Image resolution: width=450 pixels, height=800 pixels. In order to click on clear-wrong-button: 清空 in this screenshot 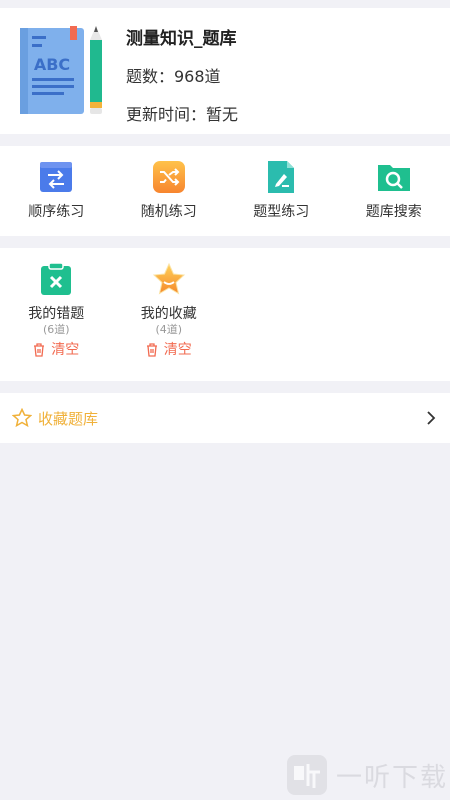, I will do `click(56, 350)`.